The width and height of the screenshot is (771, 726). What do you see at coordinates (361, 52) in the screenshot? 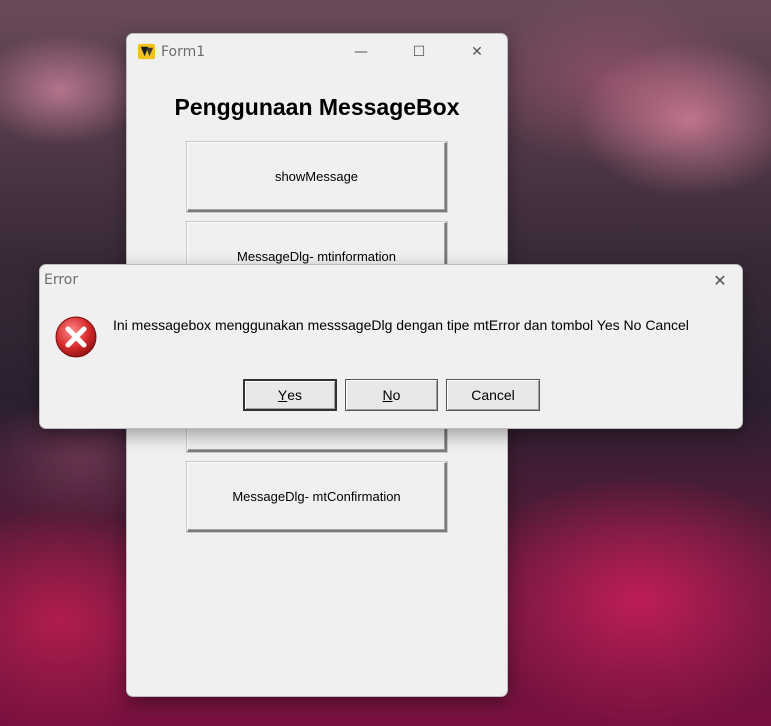
I see `minimize-icon: —` at bounding box center [361, 52].